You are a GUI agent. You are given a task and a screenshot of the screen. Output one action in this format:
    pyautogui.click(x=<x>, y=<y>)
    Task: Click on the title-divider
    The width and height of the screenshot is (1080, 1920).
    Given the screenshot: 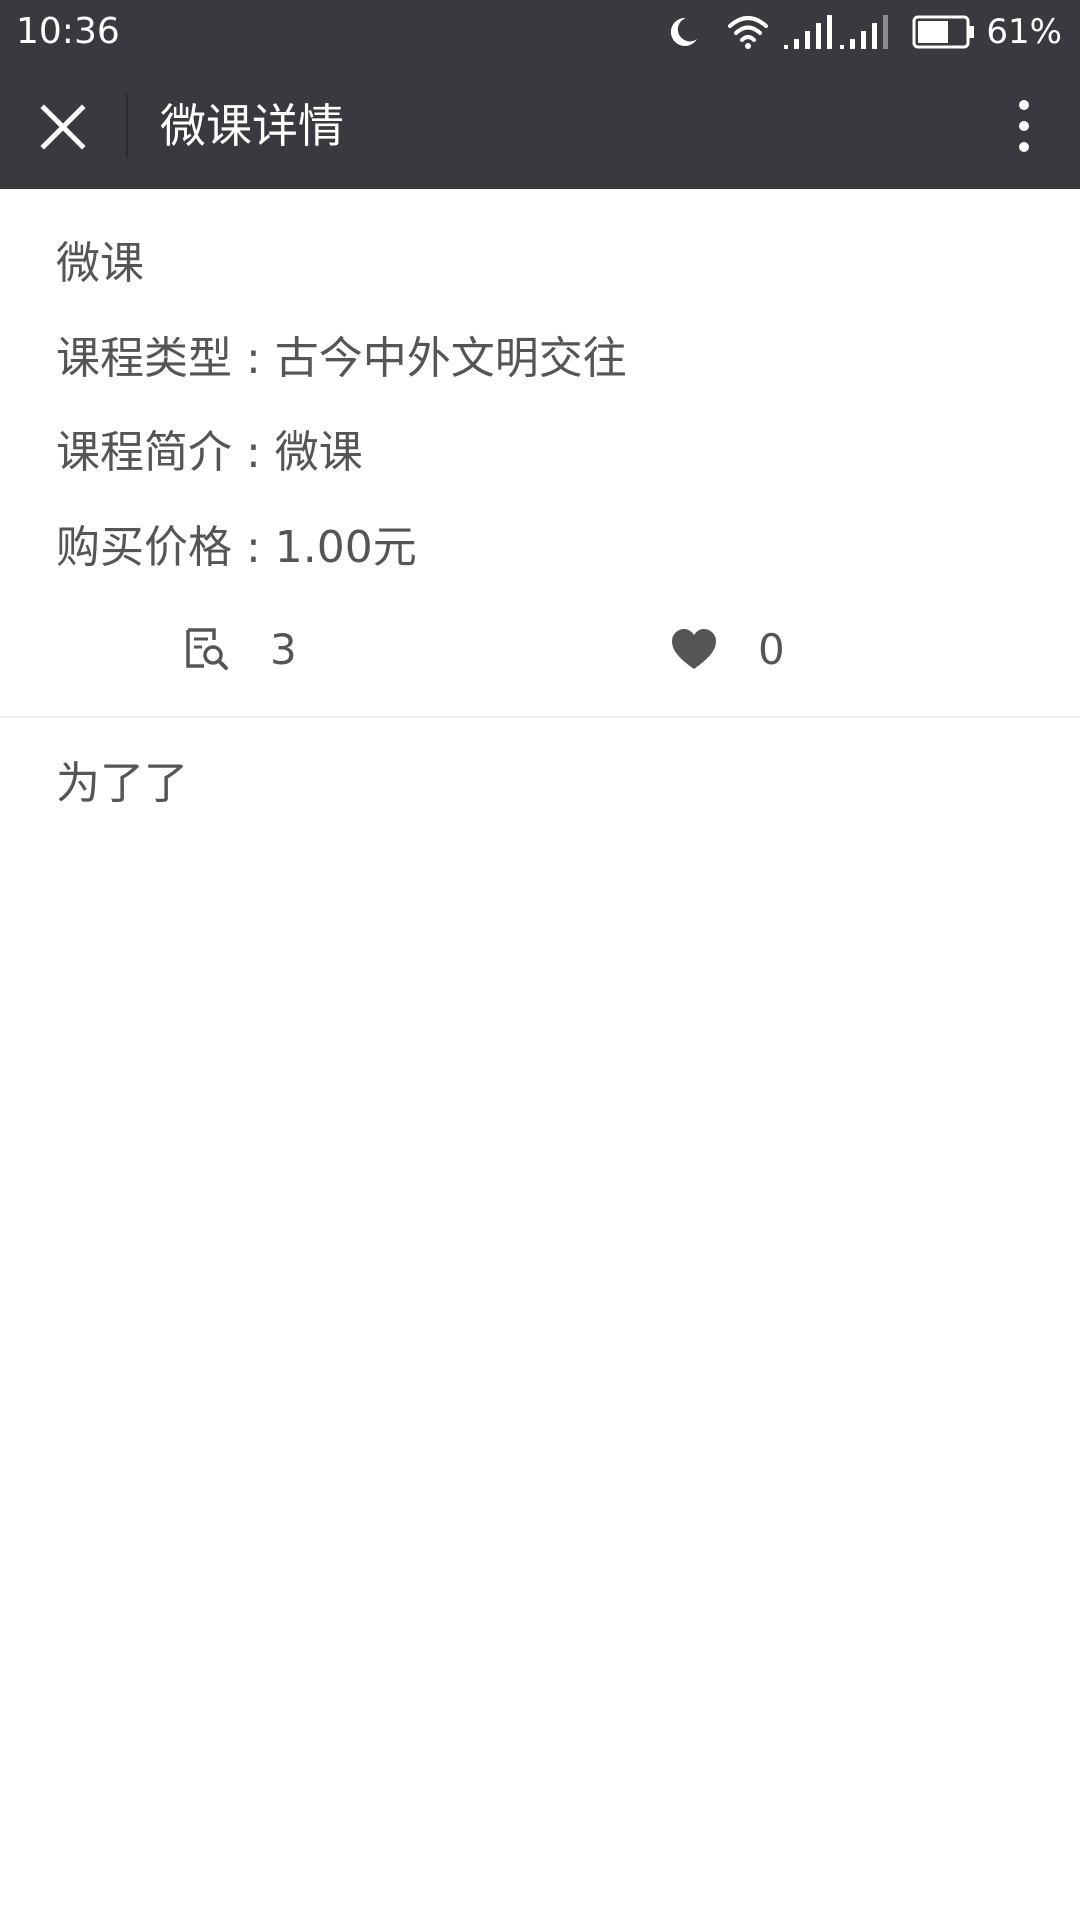 What is the action you would take?
    pyautogui.click(x=127, y=126)
    